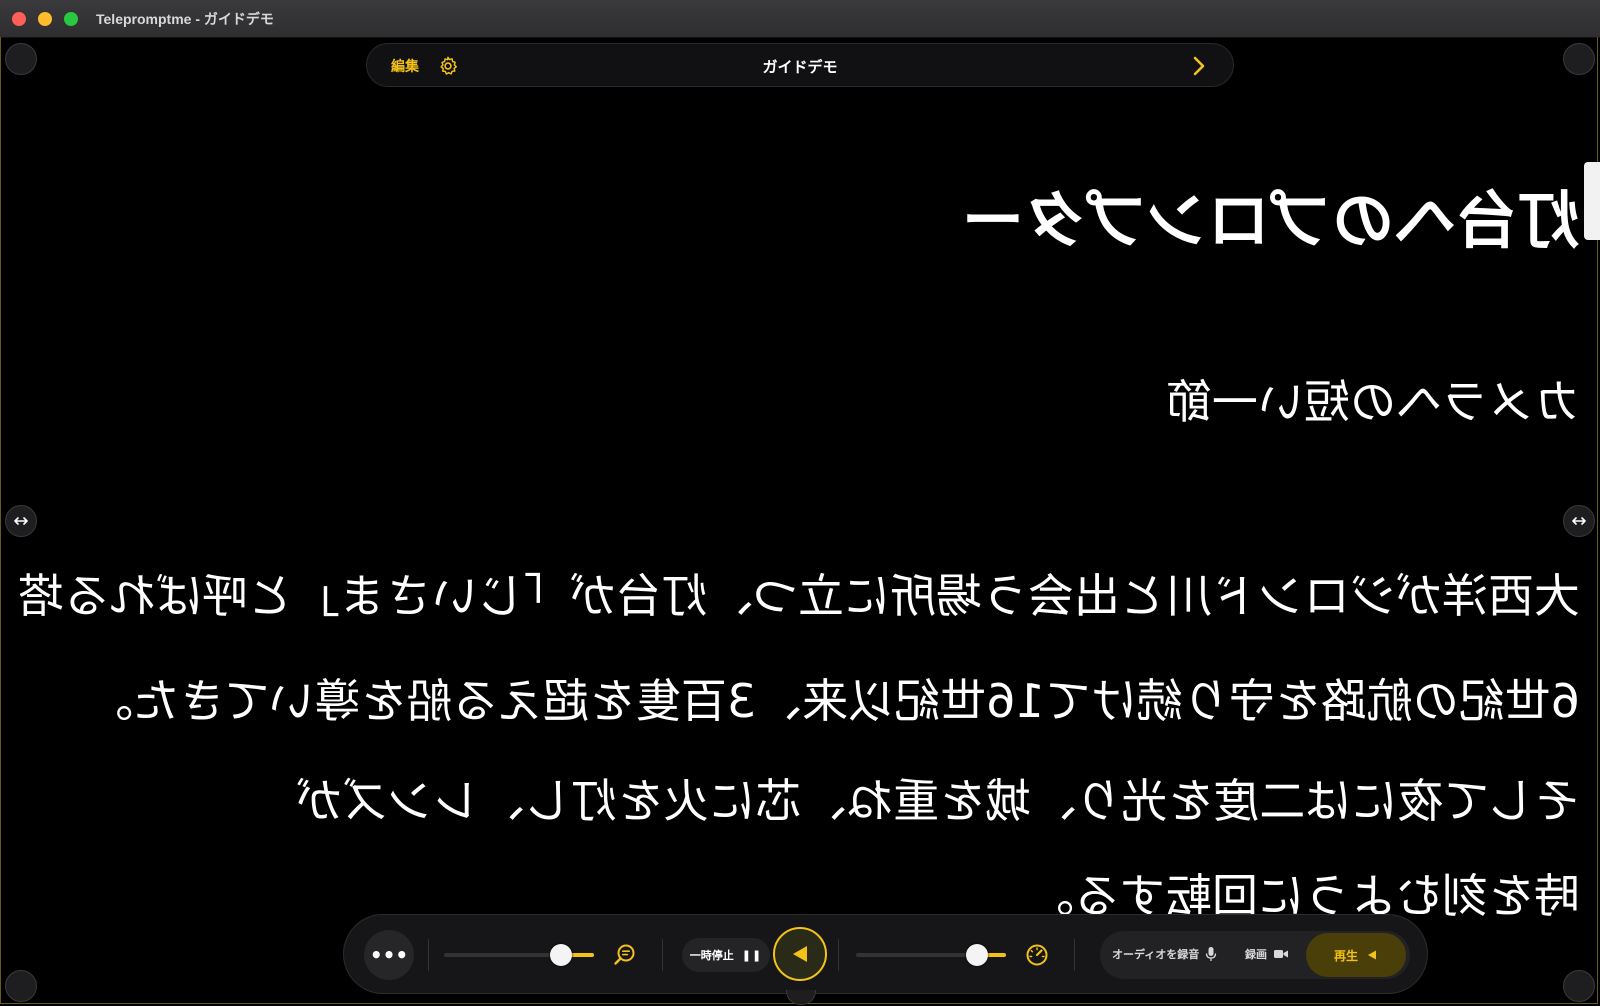  I want to click on more-options-label: •••, so click(389, 955).